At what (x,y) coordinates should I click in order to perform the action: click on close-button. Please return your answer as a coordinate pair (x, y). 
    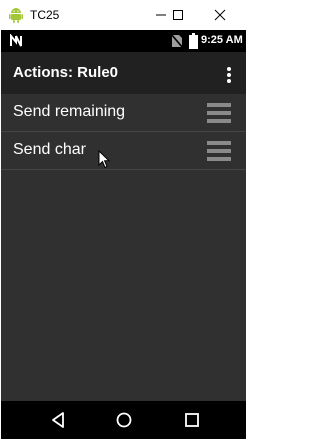
    Looking at the image, I should click on (220, 15).